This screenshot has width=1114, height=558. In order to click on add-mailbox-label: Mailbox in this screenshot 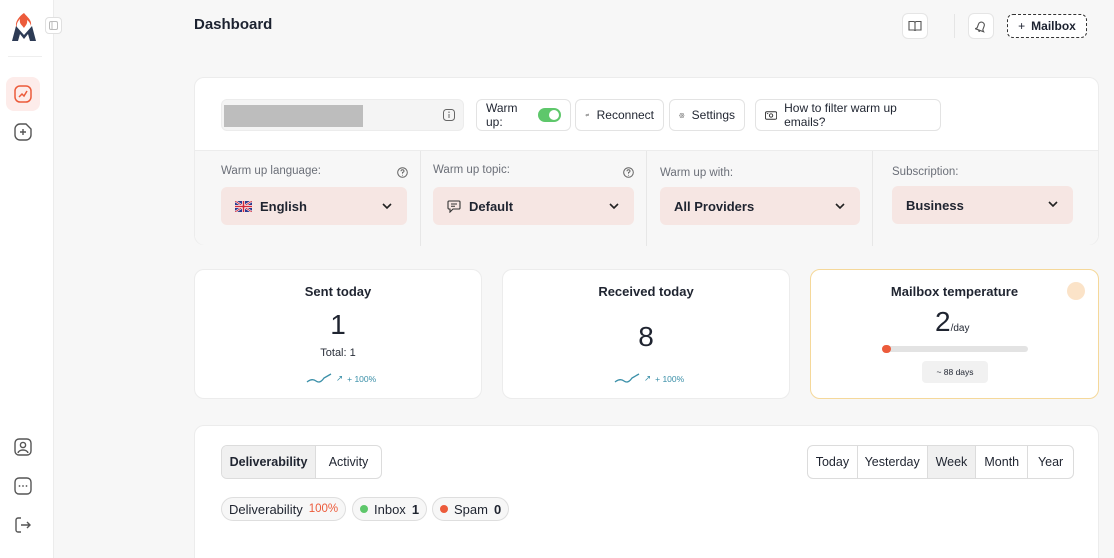, I will do `click(1053, 26)`.